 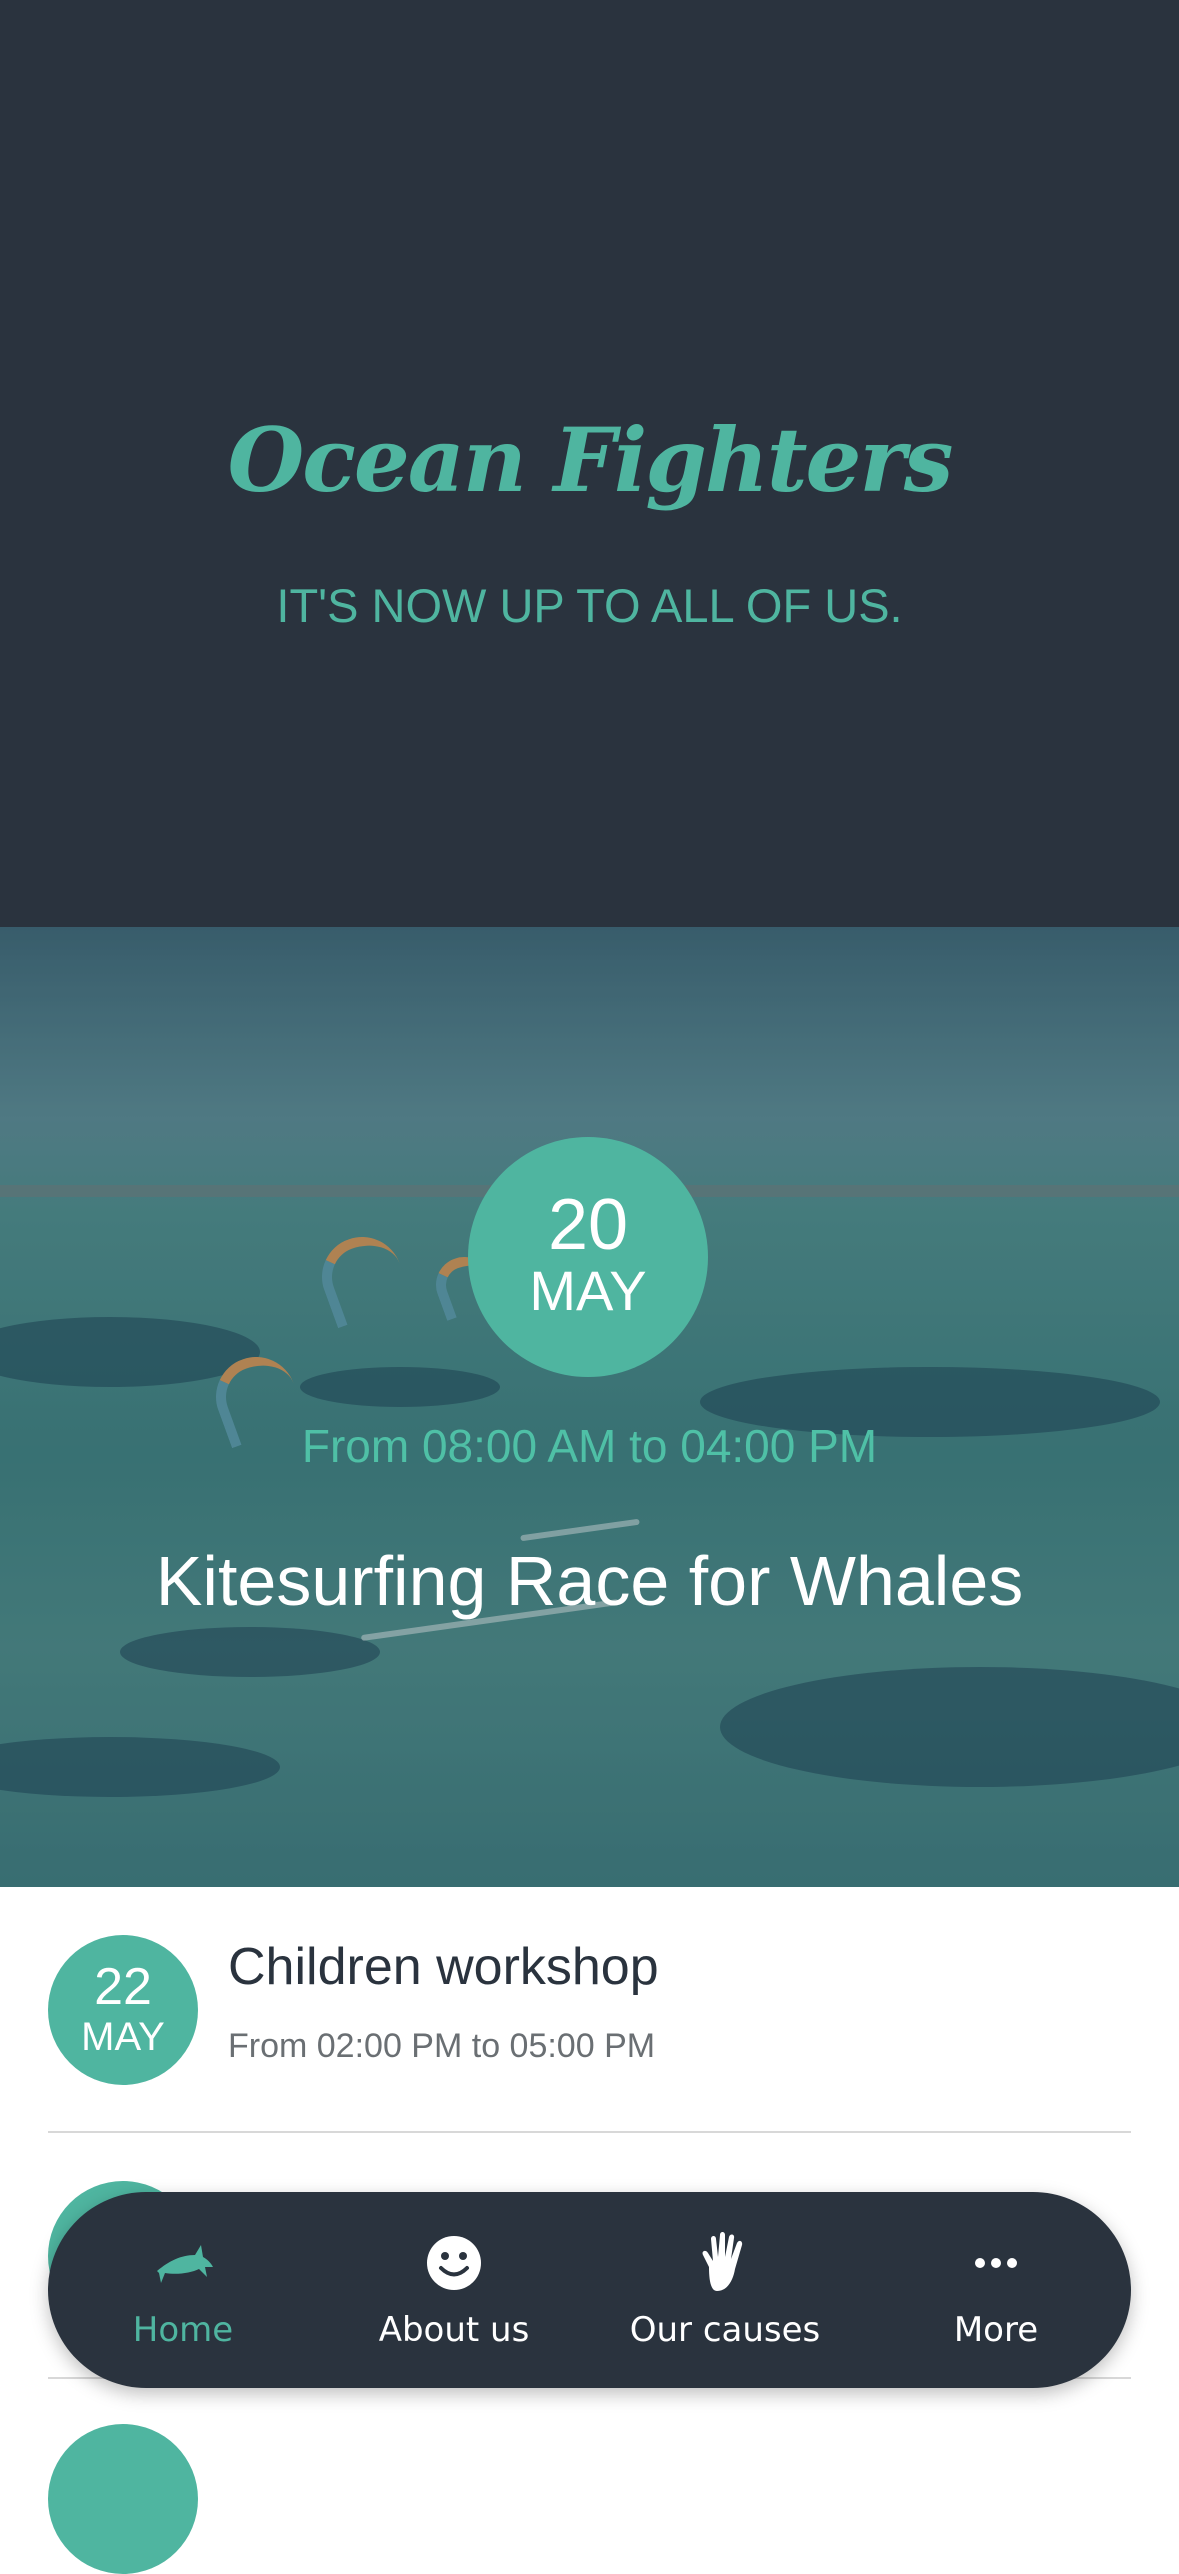 I want to click on nav-item-home: Home, so click(x=183, y=2290).